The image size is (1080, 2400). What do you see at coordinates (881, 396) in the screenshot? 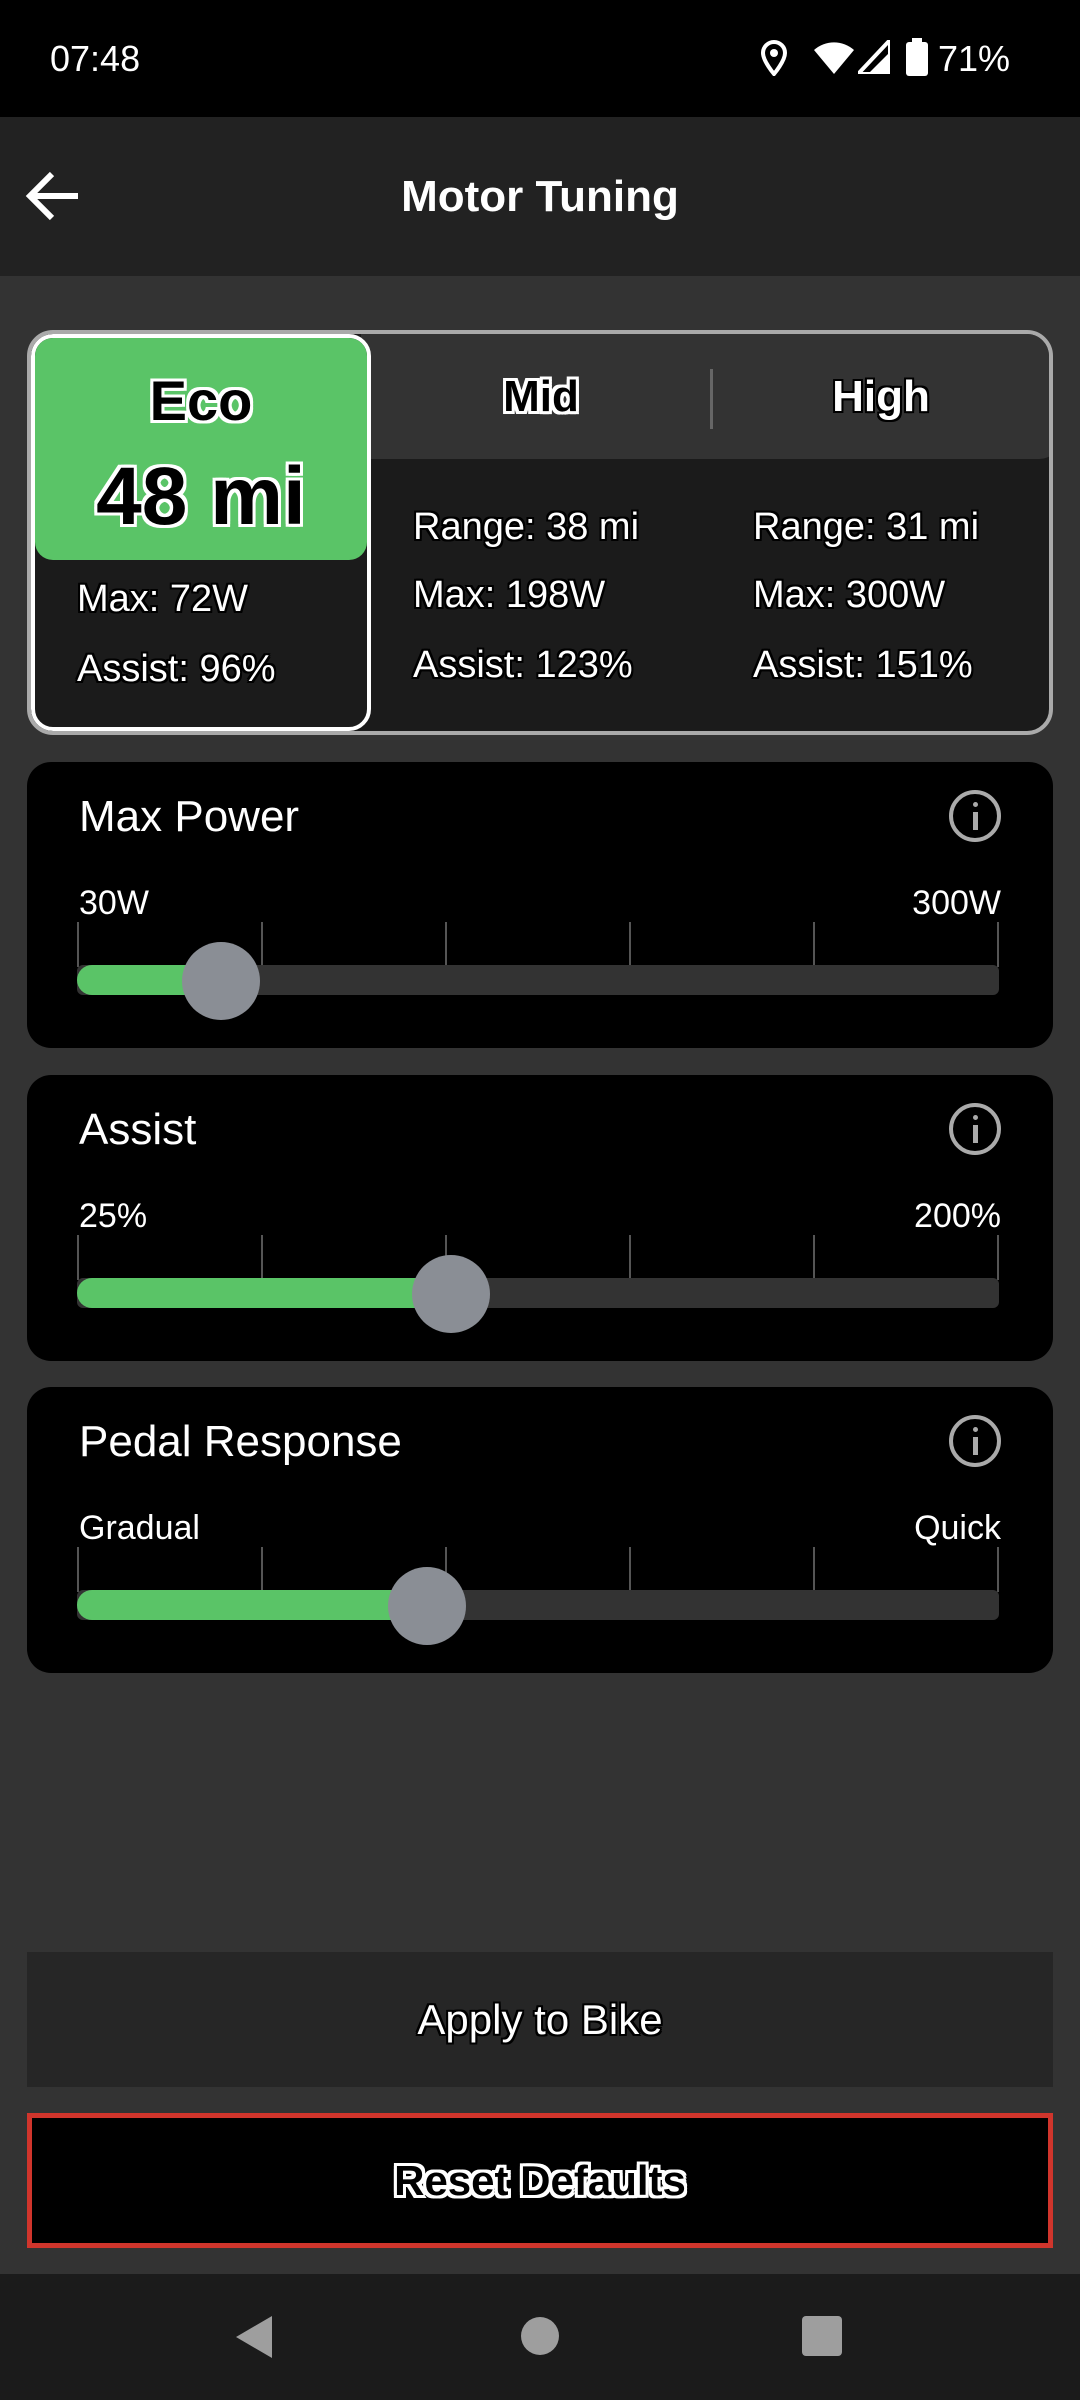
I see `mode-label: High` at bounding box center [881, 396].